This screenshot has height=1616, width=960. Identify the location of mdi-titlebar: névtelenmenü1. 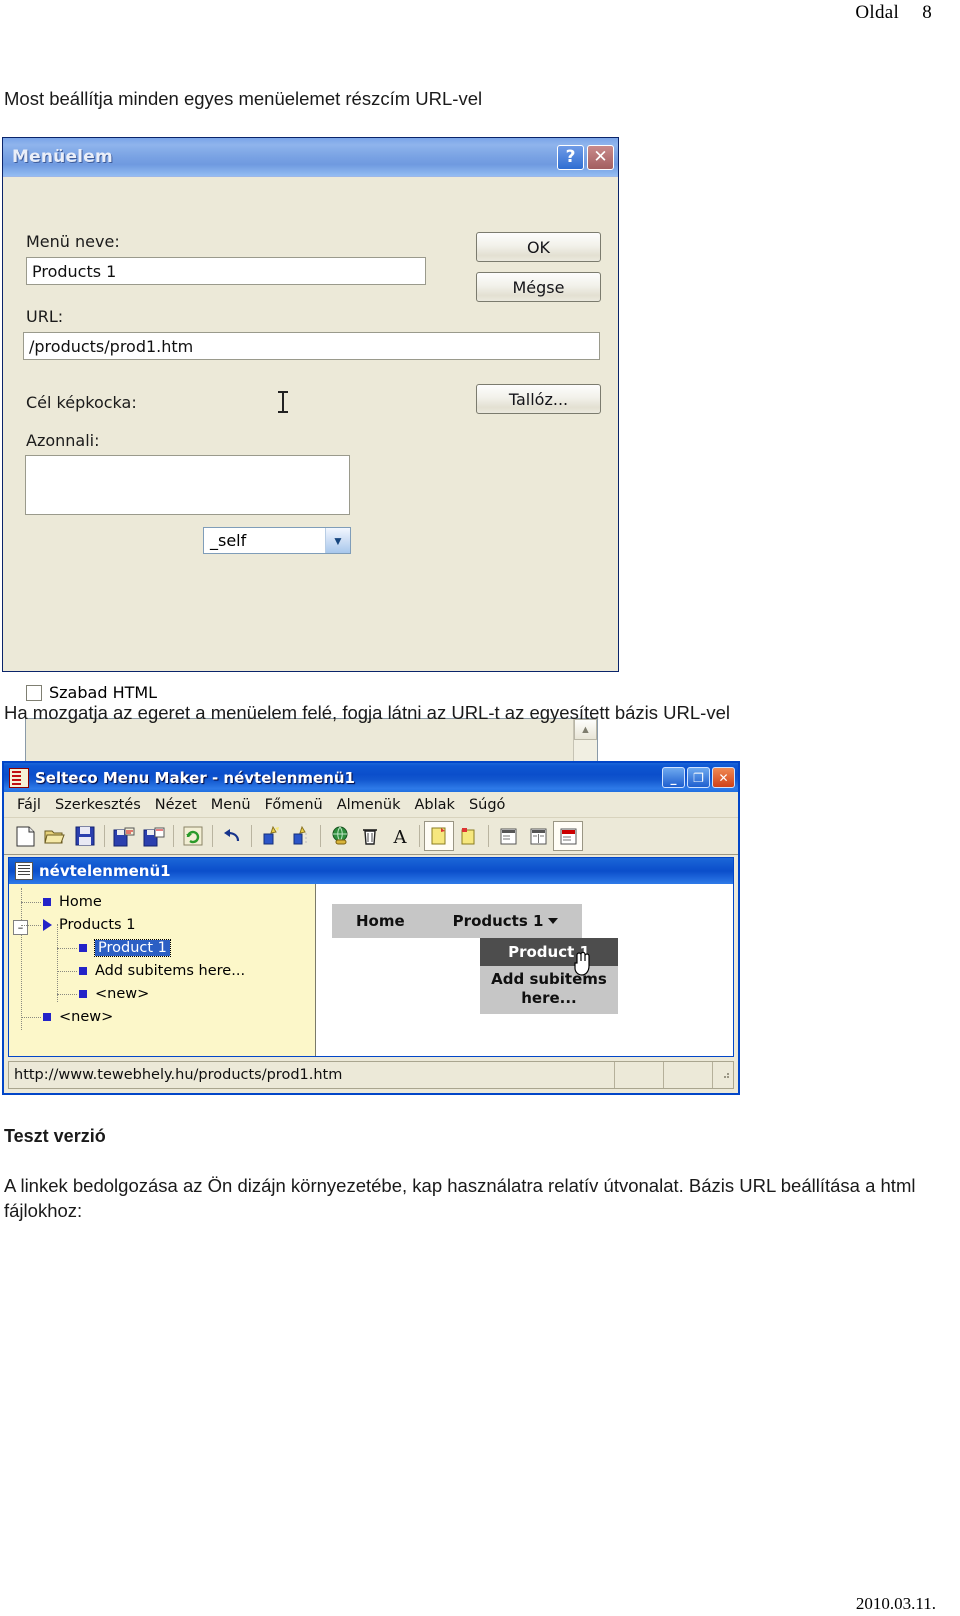
(371, 871).